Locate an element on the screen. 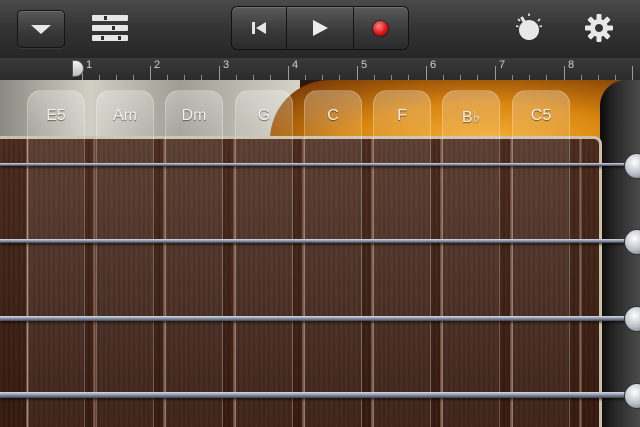 This screenshot has height=427, width=640. chord-label: E5 is located at coordinates (56, 115).